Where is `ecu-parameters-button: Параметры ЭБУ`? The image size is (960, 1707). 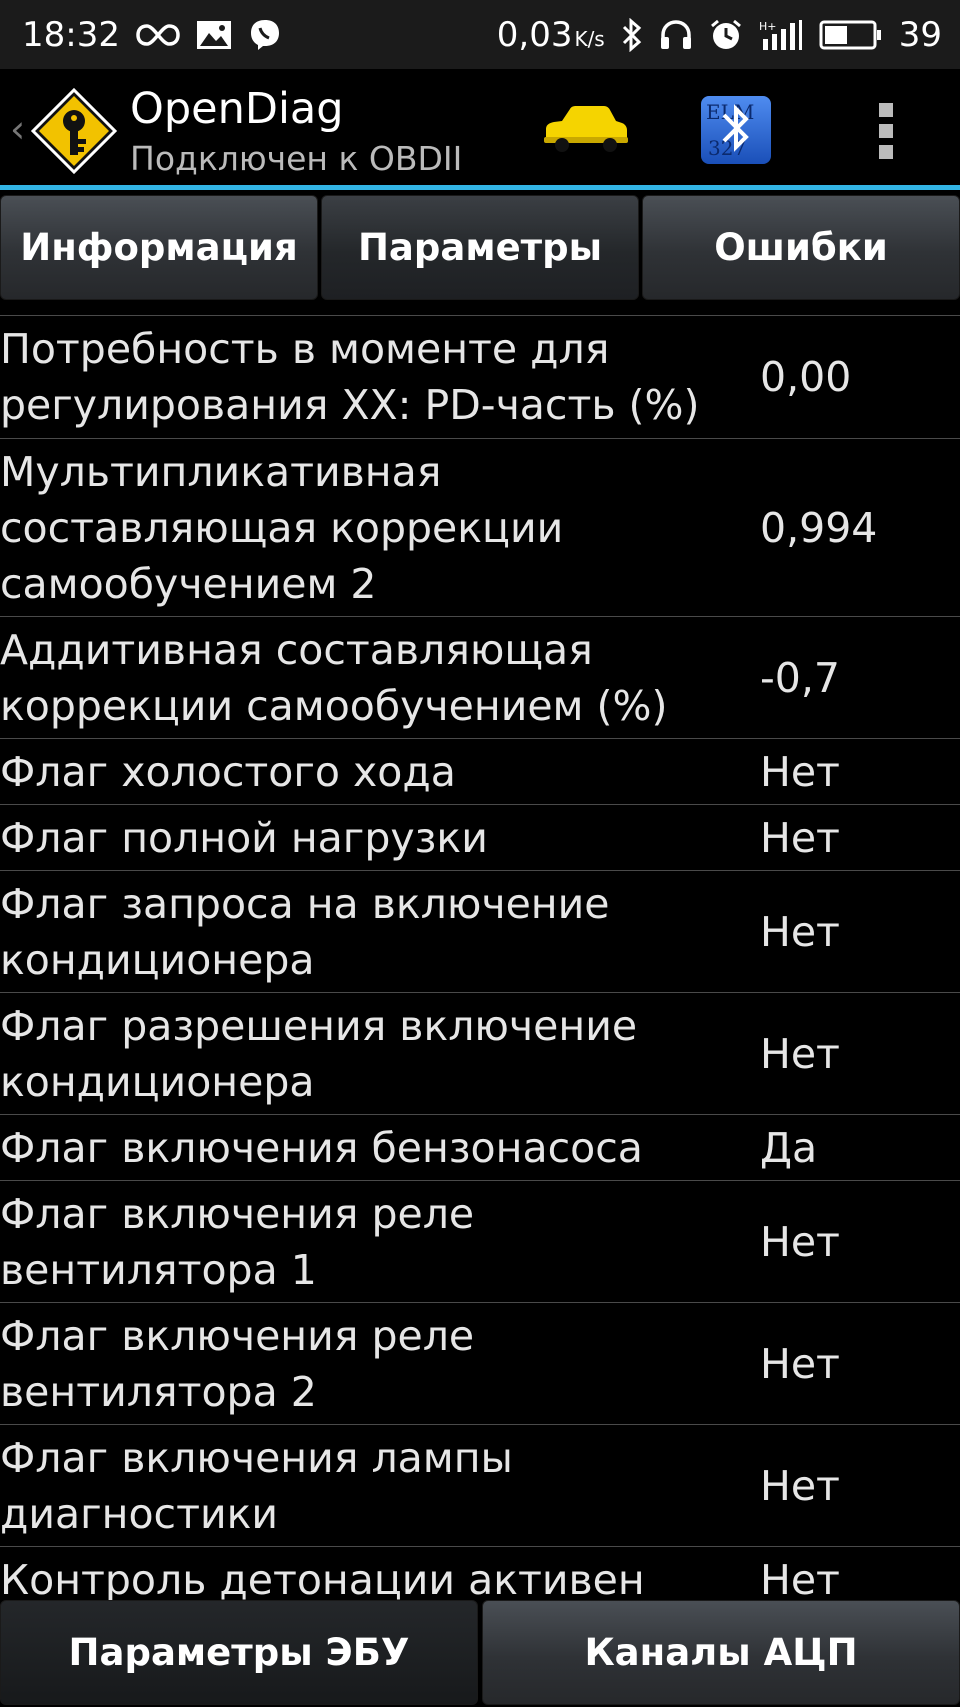
ecu-parameters-button: Параметры ЭБУ is located at coordinates (239, 1652).